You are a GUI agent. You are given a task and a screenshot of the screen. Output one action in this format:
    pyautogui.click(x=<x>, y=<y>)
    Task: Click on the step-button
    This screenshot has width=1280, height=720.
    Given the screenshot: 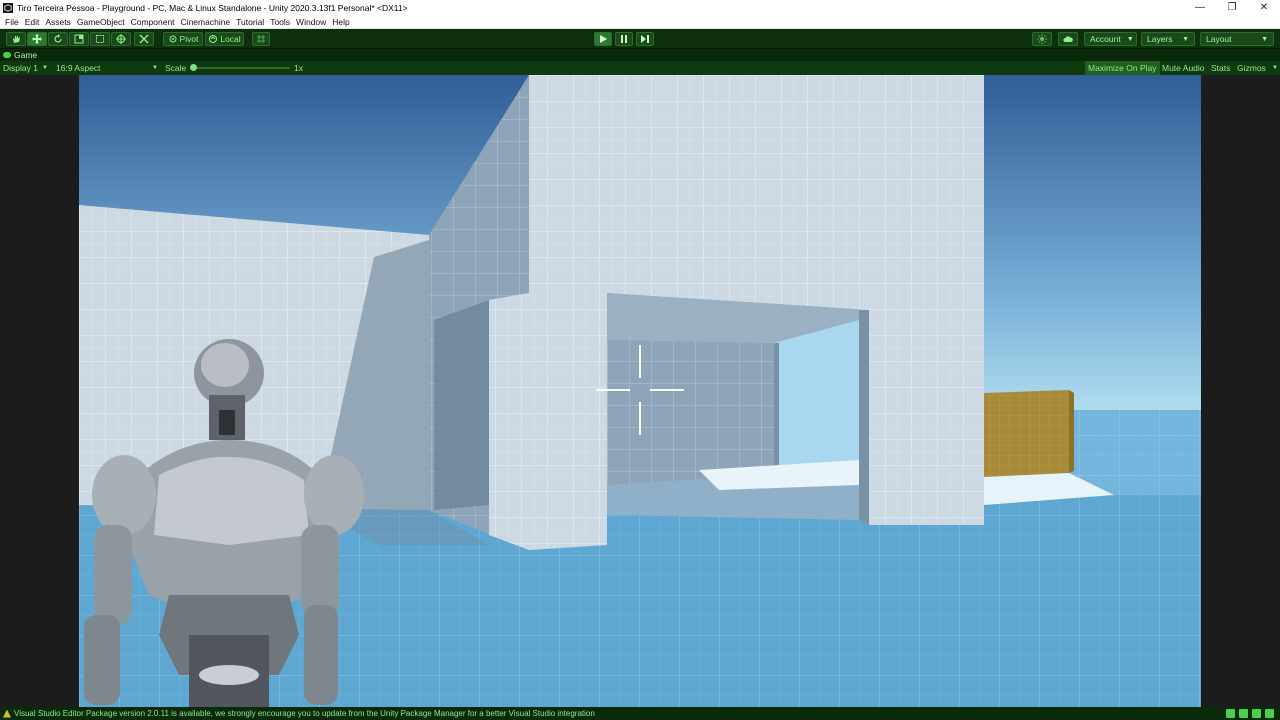 What is the action you would take?
    pyautogui.click(x=645, y=39)
    